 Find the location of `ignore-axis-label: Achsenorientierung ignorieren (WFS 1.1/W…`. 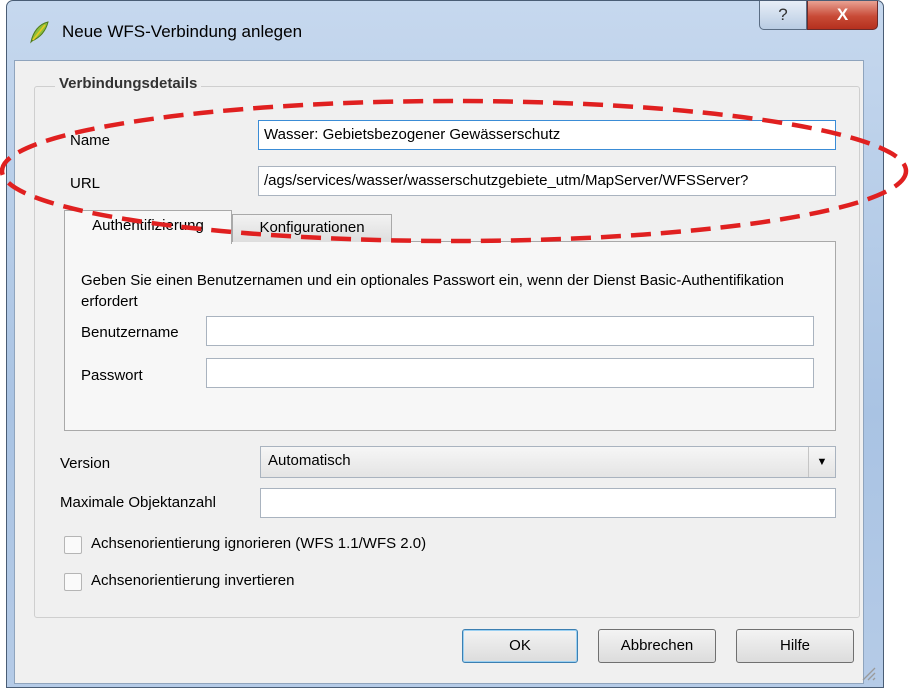

ignore-axis-label: Achsenorientierung ignorieren (WFS 1.1/W… is located at coordinates (258, 543).